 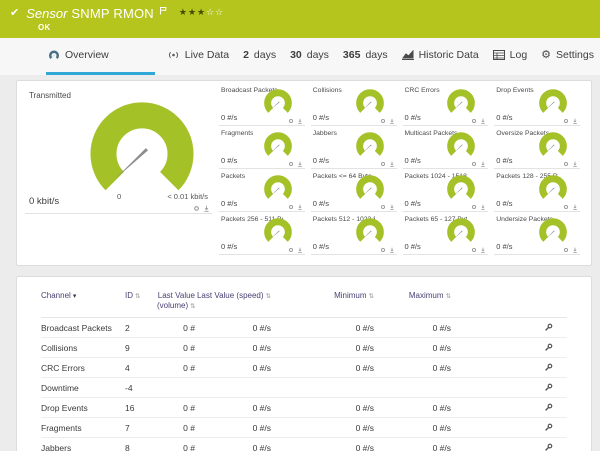 What do you see at coordinates (83, 408) in the screenshot?
I see `cell-channel: Drop Events` at bounding box center [83, 408].